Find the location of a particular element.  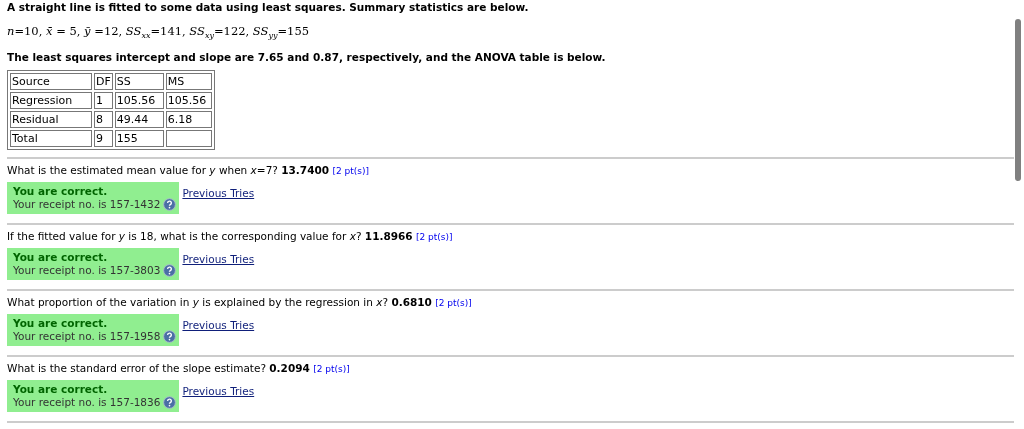

column-header: SS is located at coordinates (123, 82).